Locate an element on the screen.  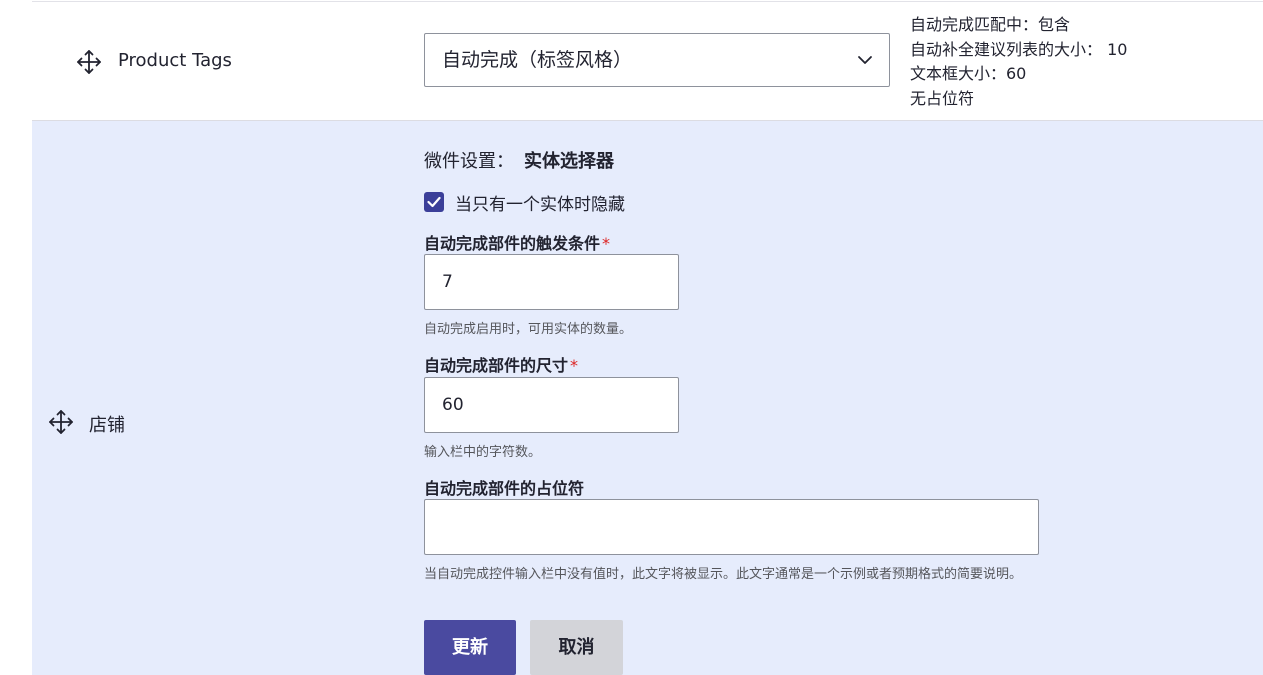
checkmark-icon is located at coordinates (434, 202).